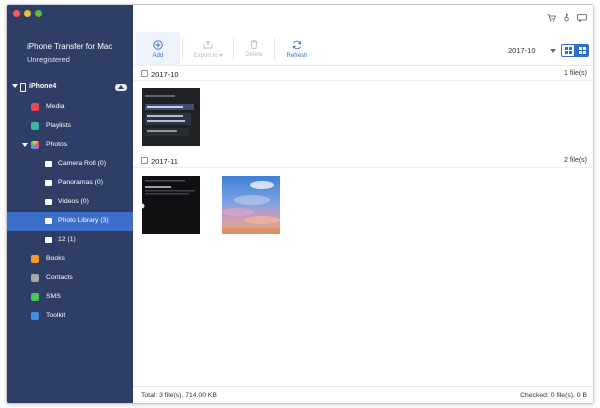 Image resolution: width=600 pixels, height=408 pixels. I want to click on grid-view-icon, so click(582, 50).